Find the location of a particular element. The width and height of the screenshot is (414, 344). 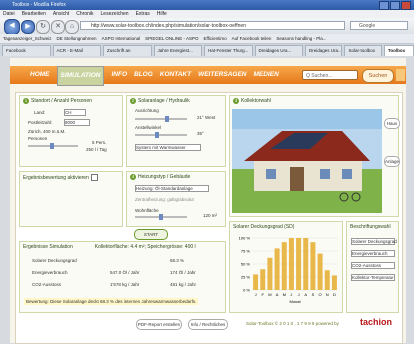

bookmark-item: Efficientimo is located at coordinates (214, 38).